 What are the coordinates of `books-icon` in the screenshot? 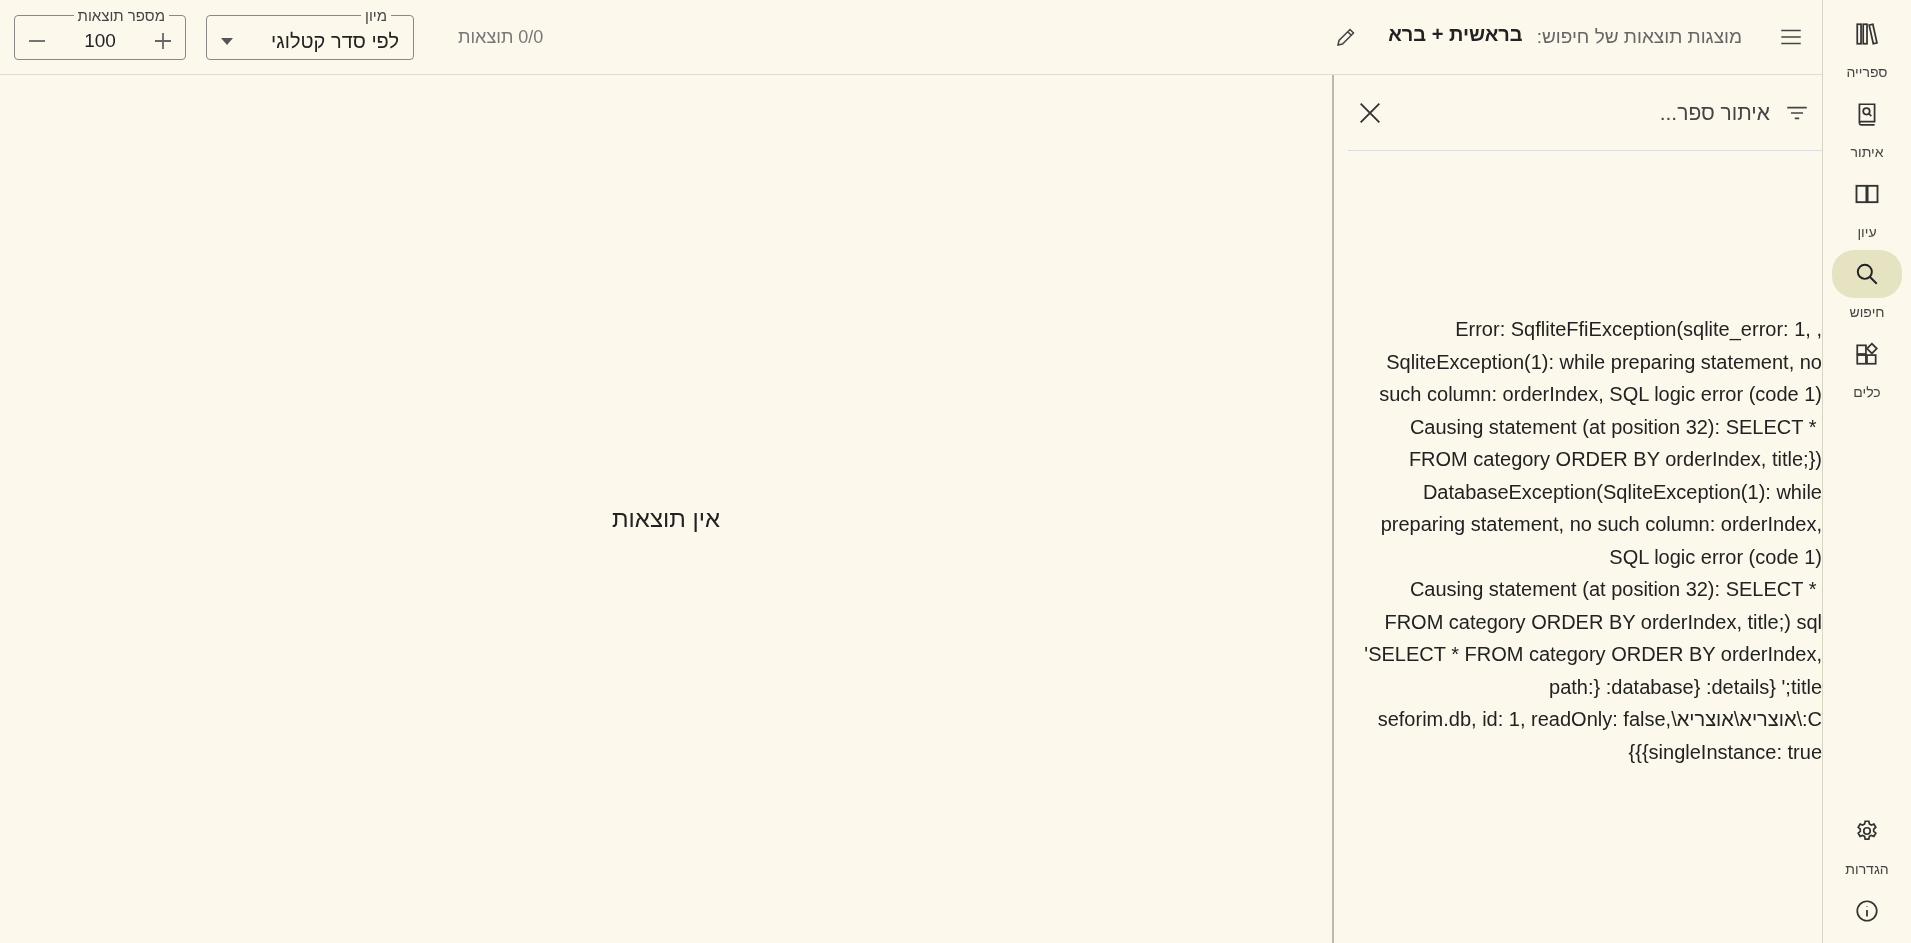 It's located at (1867, 34).